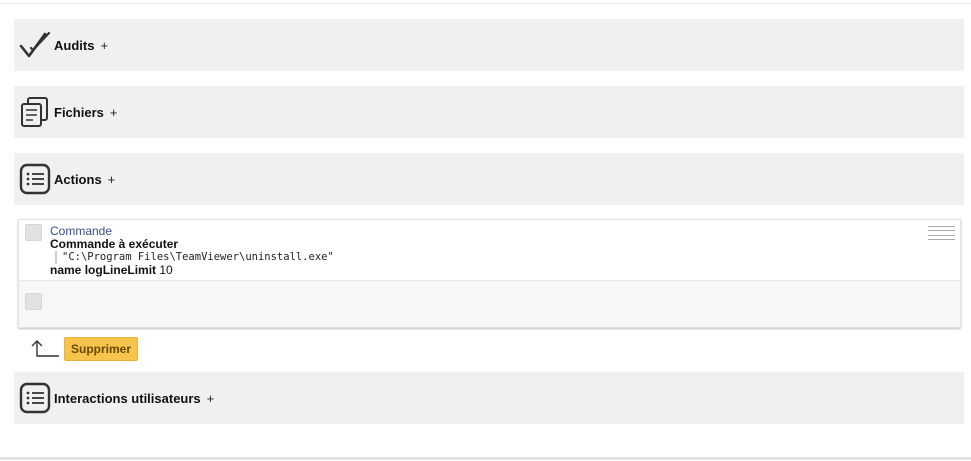 This screenshot has height=461, width=971. Describe the element at coordinates (66, 269) in the screenshot. I see `param-prefix: name` at that location.